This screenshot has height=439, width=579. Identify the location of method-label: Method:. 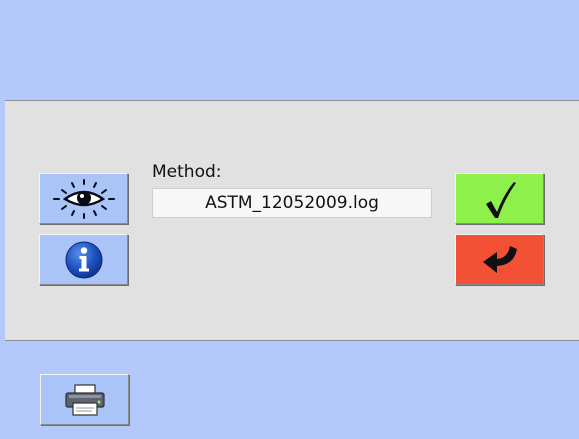
(187, 172).